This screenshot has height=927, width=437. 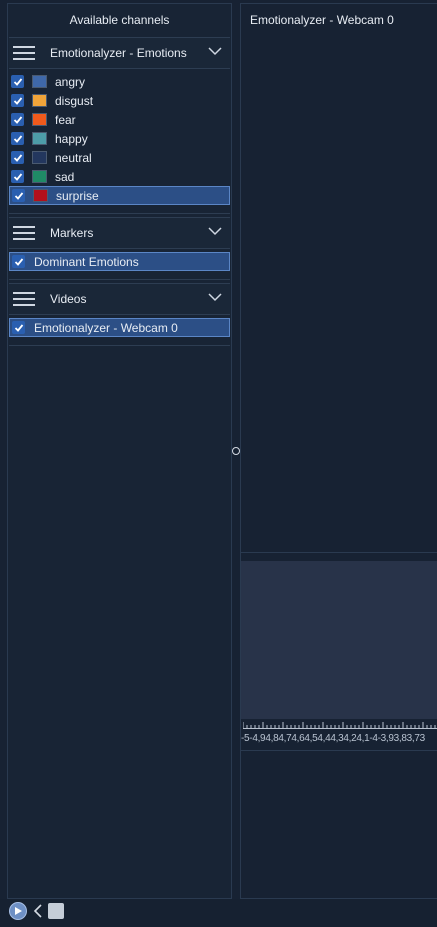 What do you see at coordinates (38, 911) in the screenshot?
I see `chevron-left-icon` at bounding box center [38, 911].